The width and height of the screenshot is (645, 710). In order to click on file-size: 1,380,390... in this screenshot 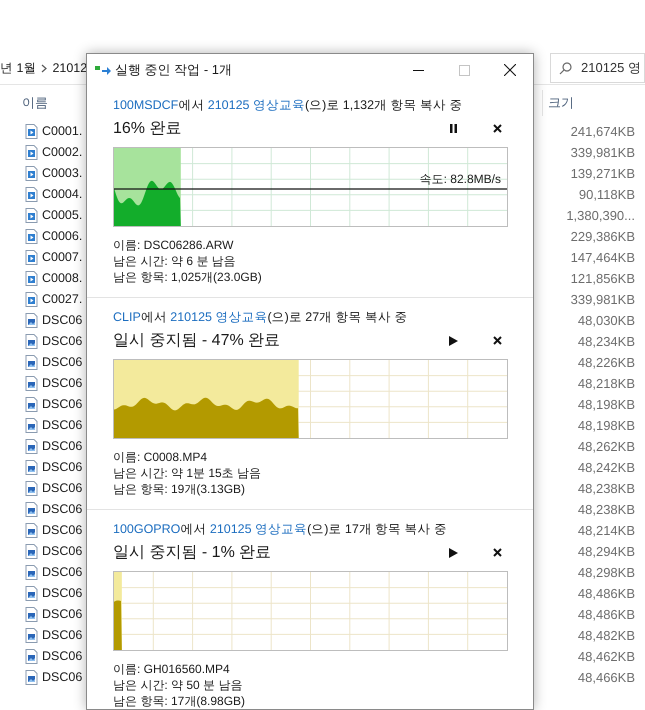, I will do `click(600, 215)`.